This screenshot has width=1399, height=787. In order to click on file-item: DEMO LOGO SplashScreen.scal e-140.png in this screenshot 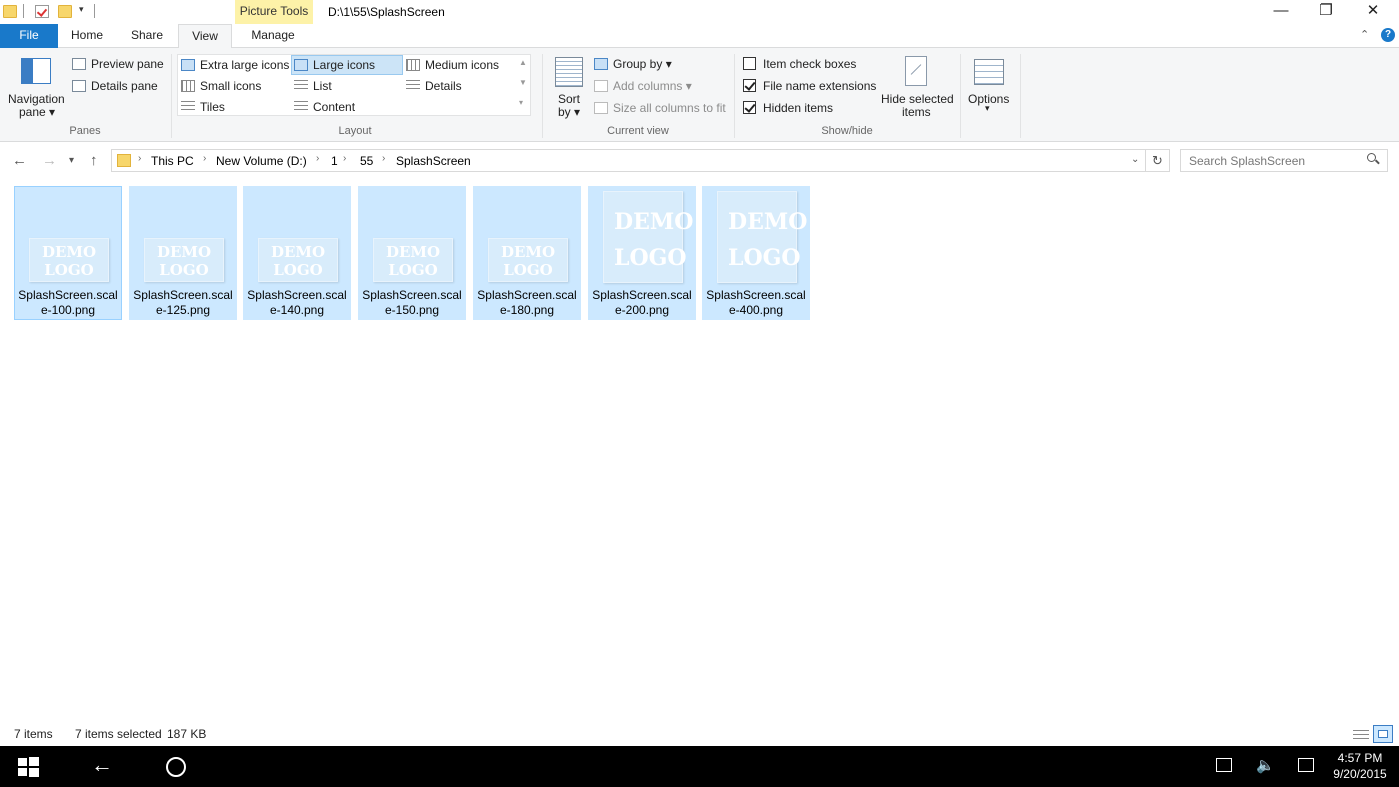, I will do `click(297, 253)`.